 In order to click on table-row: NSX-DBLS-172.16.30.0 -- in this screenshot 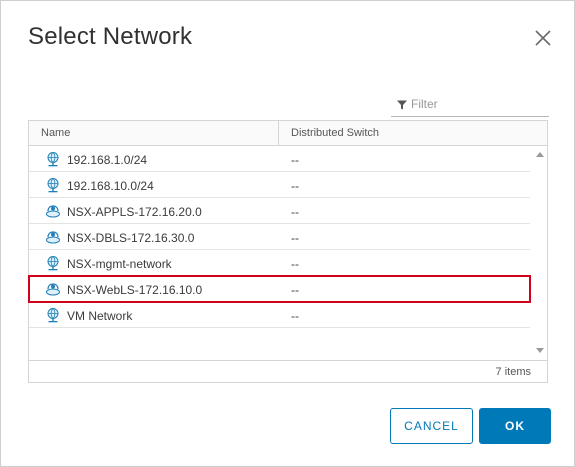, I will do `click(279, 237)`.